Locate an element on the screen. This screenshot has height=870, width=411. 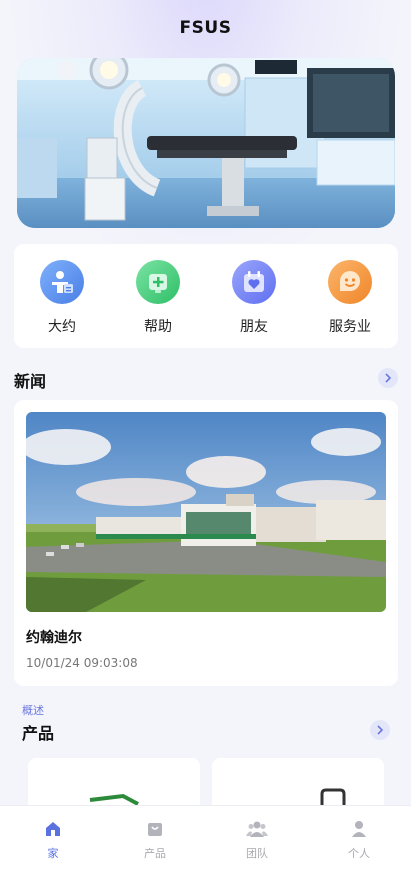
bottom-tab-bar: 家 产品 团队 个人 is located at coordinates (205, 837).